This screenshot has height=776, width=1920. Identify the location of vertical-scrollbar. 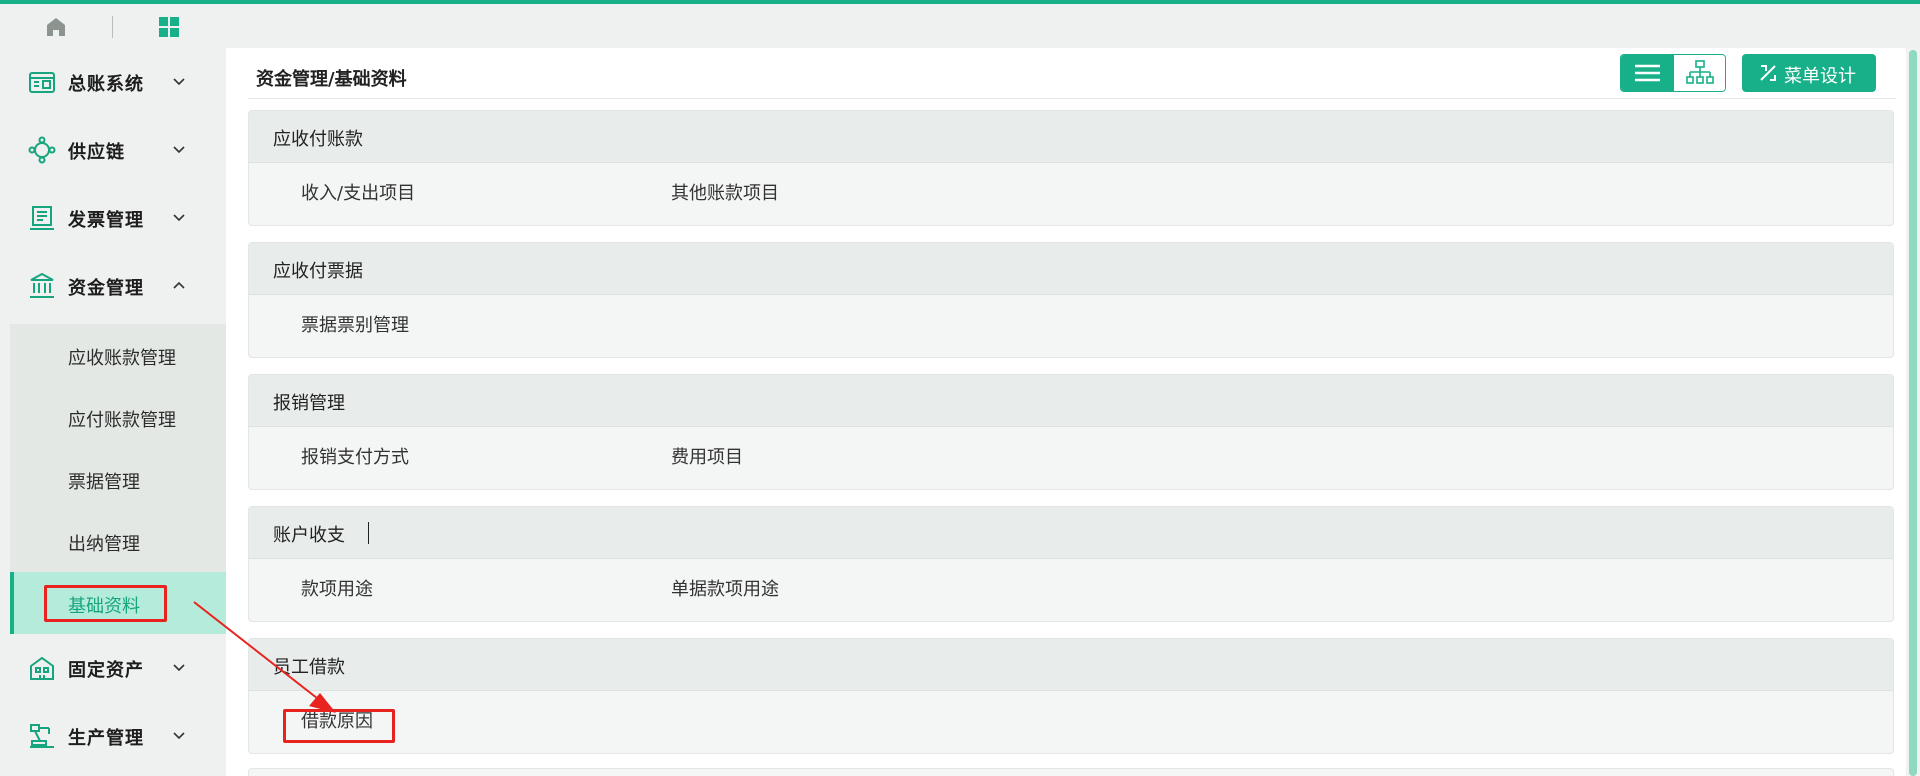
(1913, 412).